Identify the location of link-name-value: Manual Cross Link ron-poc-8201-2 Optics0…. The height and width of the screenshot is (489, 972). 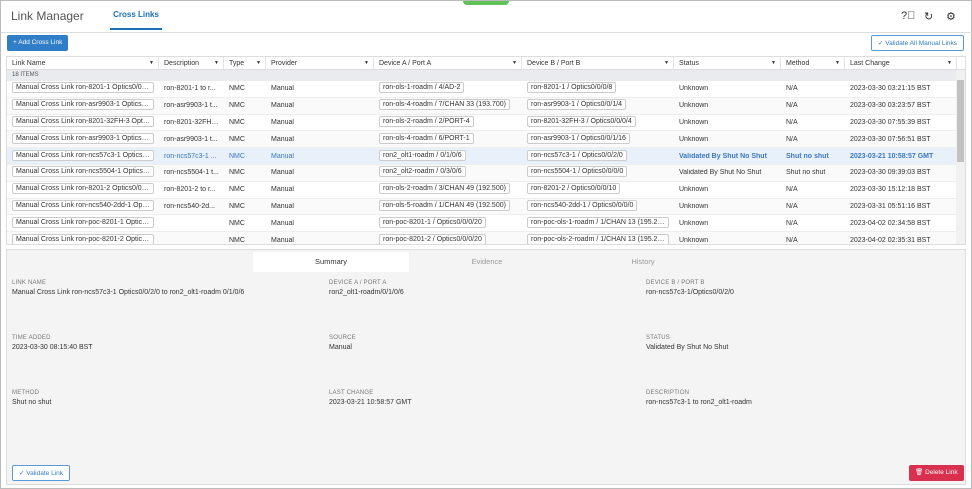
(83, 238).